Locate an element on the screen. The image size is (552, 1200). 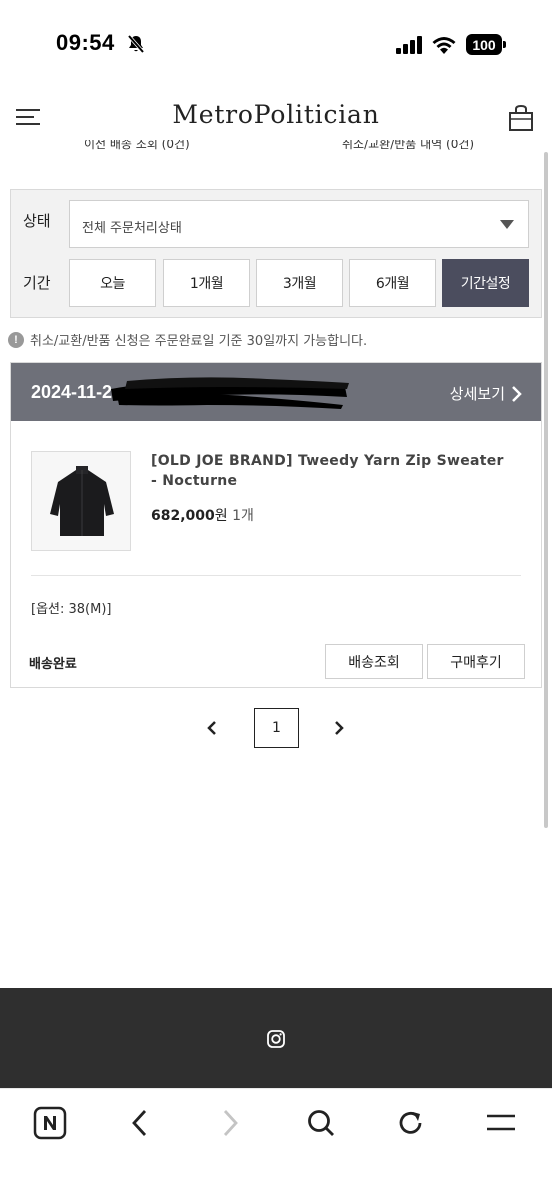
product-price: 682,000 is located at coordinates (183, 516).